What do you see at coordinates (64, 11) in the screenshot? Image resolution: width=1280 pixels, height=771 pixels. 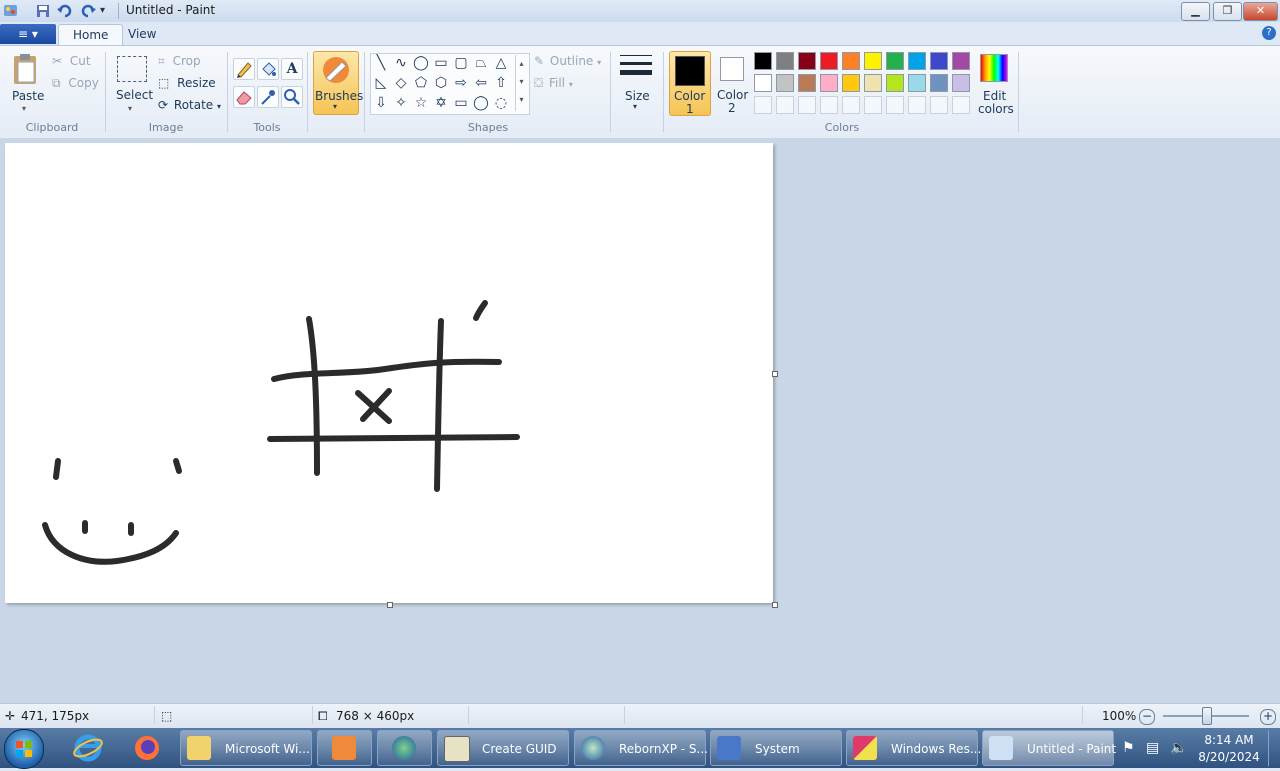 I see `undo-icon` at bounding box center [64, 11].